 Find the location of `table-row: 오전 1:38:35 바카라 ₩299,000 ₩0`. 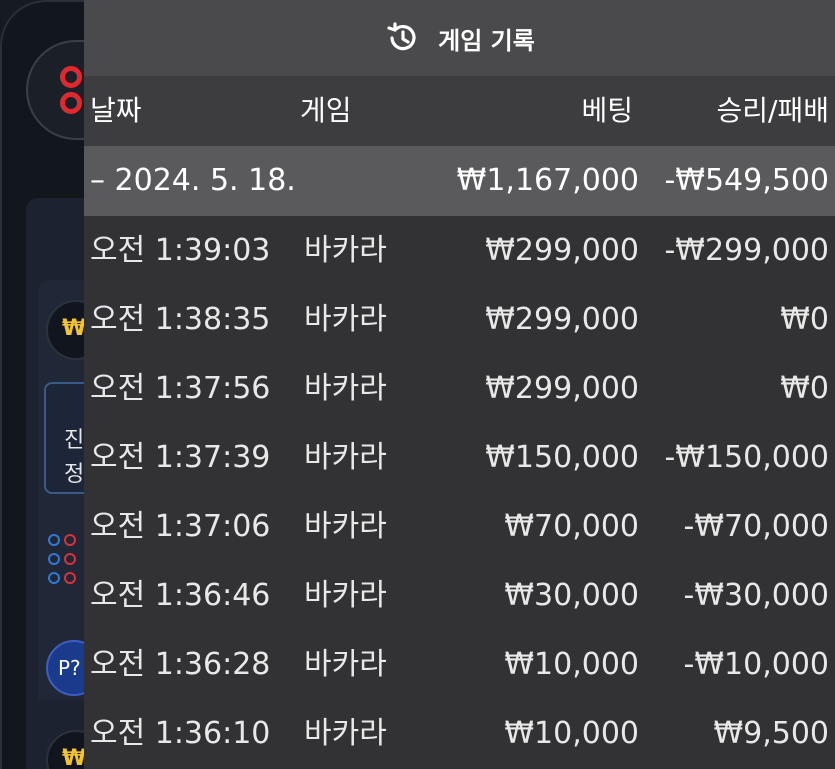

table-row: 오전 1:38:35 바카라 ₩299,000 ₩0 is located at coordinates (459, 319).